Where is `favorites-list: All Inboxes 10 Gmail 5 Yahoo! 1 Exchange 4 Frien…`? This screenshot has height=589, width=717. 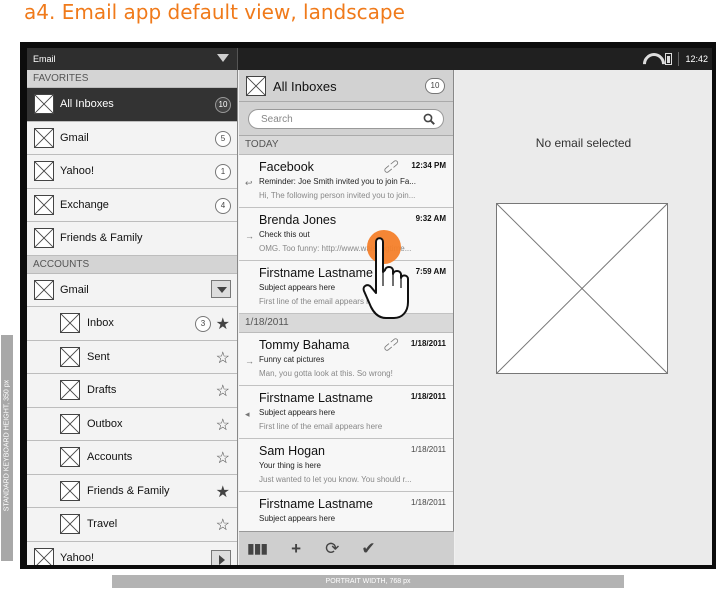 favorites-list: All Inboxes 10 Gmail 5 Yahoo! 1 Exchange 4 Frien… is located at coordinates (132, 172).